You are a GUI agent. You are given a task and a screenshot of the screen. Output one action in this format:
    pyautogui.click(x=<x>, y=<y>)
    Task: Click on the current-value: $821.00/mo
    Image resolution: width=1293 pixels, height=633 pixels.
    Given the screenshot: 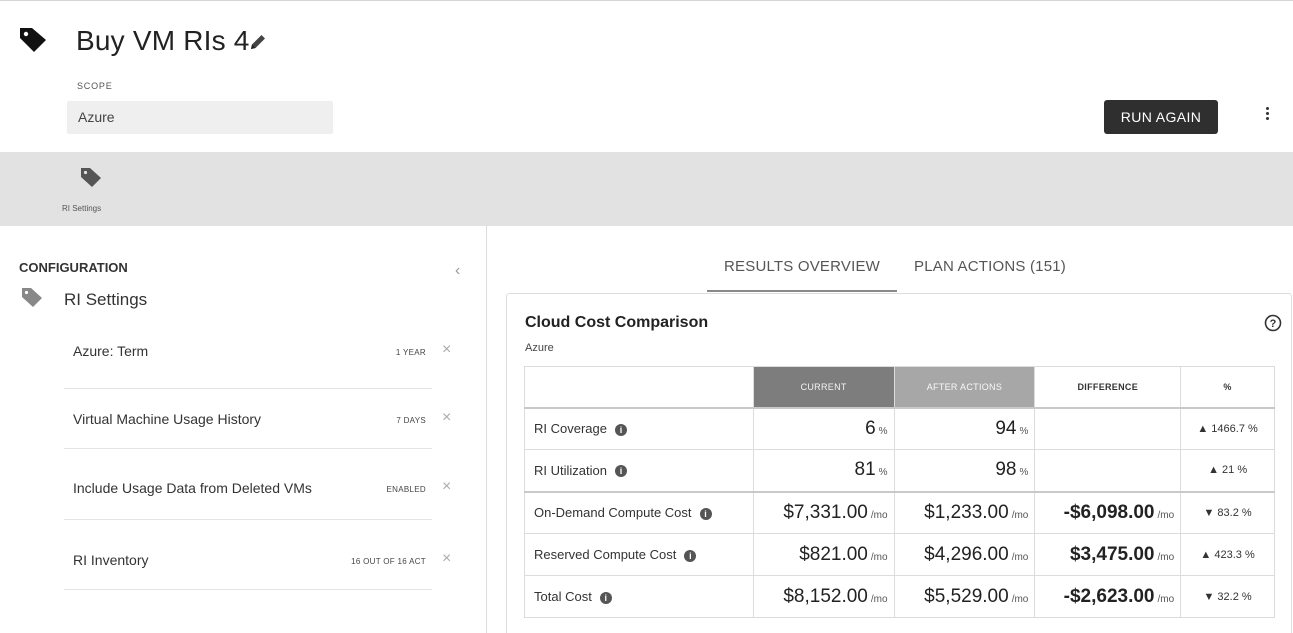 What is the action you would take?
    pyautogui.click(x=823, y=554)
    